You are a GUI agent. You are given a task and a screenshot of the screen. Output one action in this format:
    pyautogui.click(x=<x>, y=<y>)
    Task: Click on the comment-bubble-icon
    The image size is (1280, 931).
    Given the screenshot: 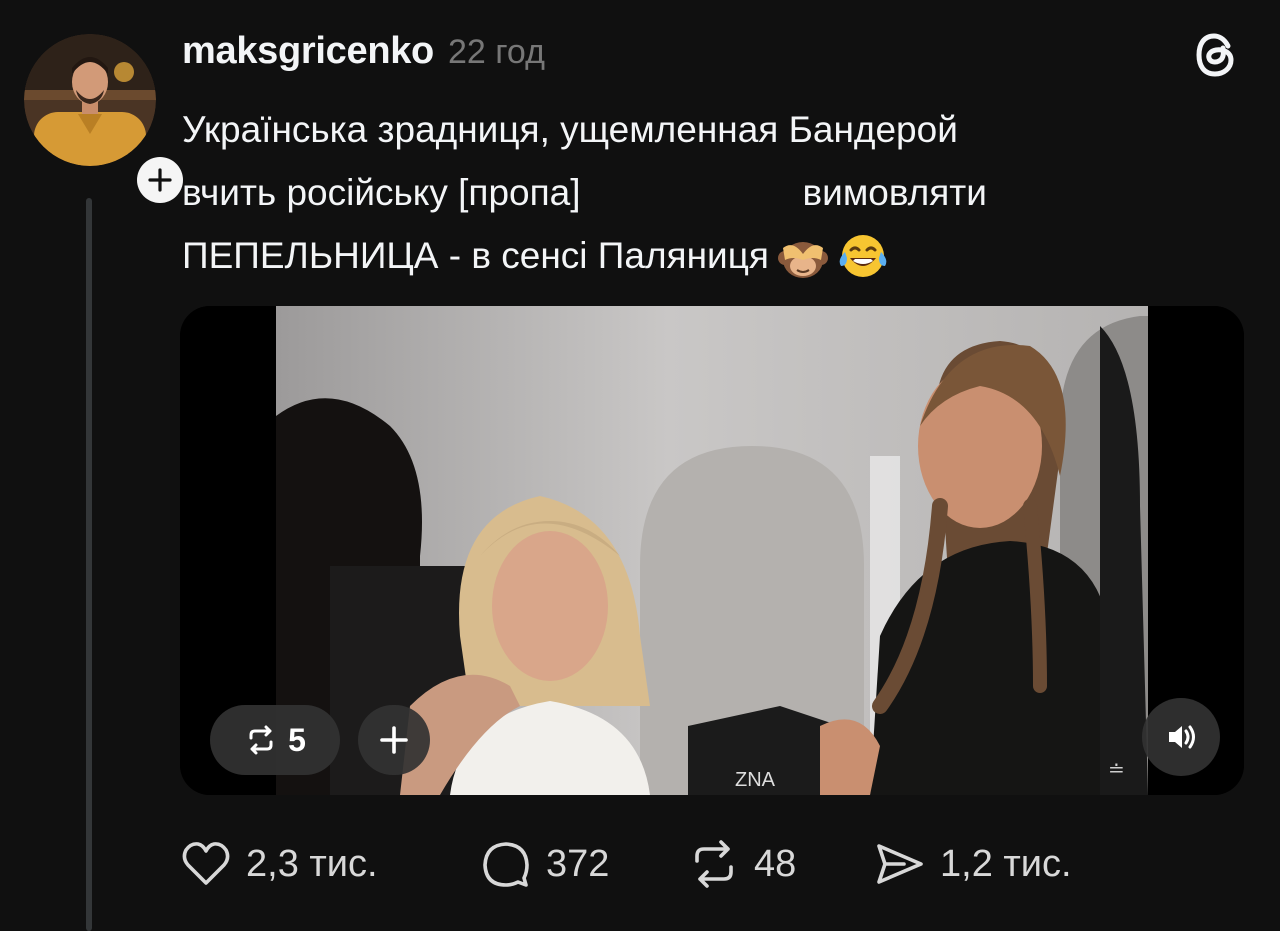 What is the action you would take?
    pyautogui.click(x=506, y=864)
    